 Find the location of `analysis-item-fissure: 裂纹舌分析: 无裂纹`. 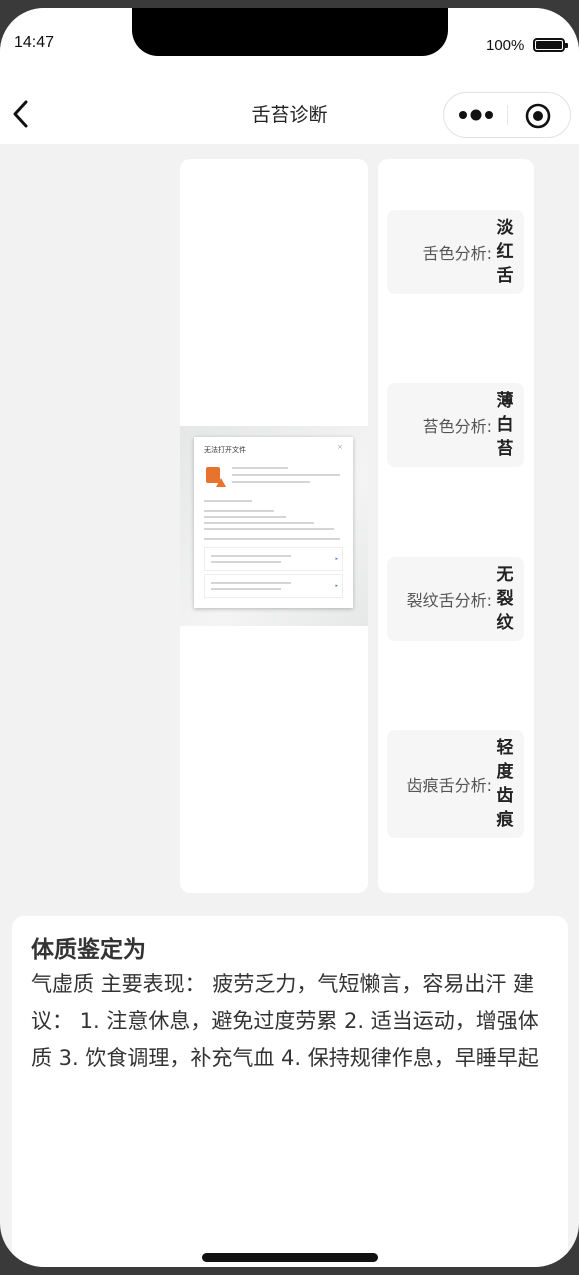

analysis-item-fissure: 裂纹舌分析: 无裂纹 is located at coordinates (455, 599).